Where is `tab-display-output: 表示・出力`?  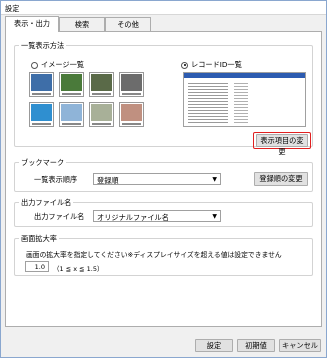 tab-display-output: 表示・出力 is located at coordinates (32, 24).